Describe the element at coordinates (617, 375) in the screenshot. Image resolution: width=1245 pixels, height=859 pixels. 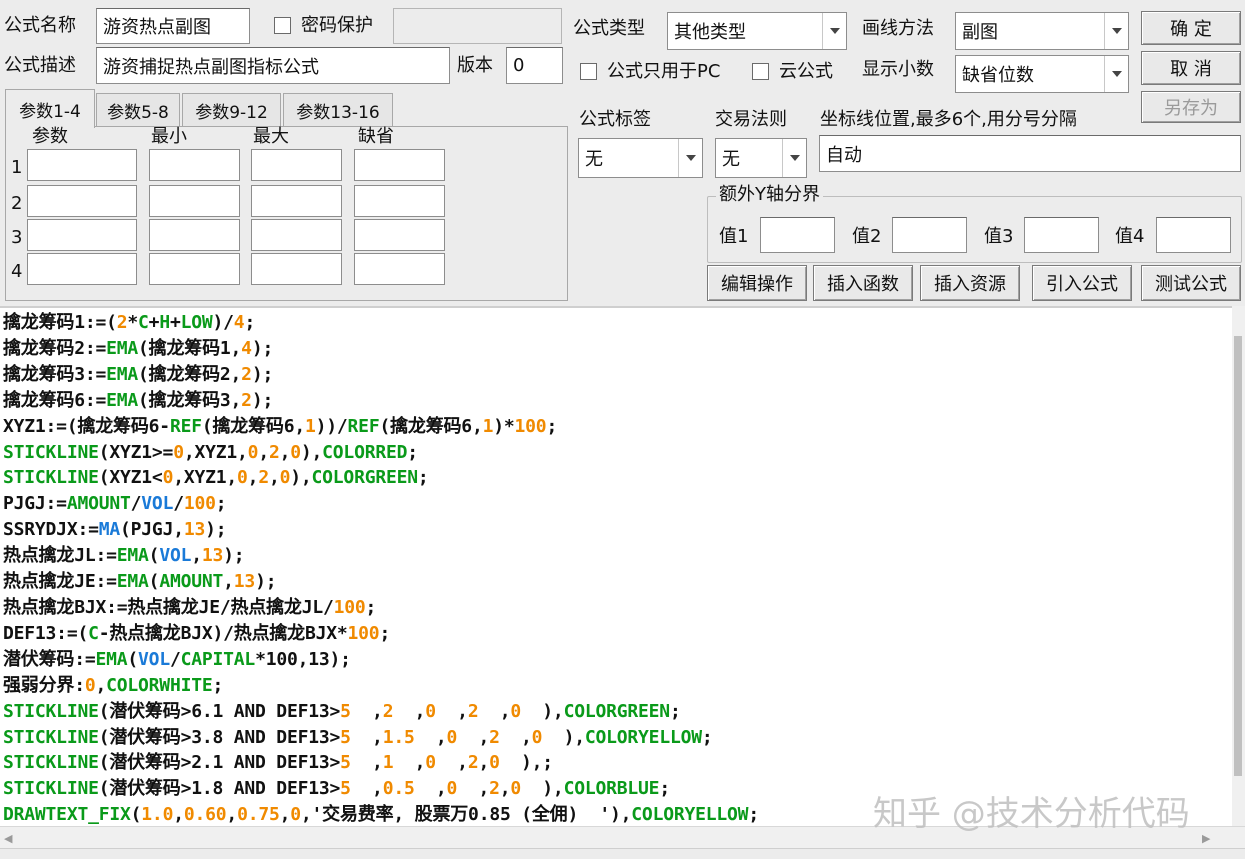
I see `code-line: 擒龙筹码3:=EMA(擒龙筹码2,2);` at that location.